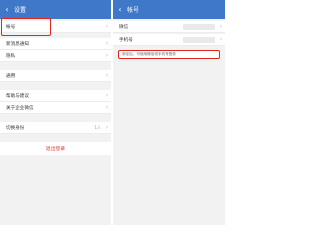  Describe the element at coordinates (126, 40) in the screenshot. I see `account-item-label: 手机号` at that location.